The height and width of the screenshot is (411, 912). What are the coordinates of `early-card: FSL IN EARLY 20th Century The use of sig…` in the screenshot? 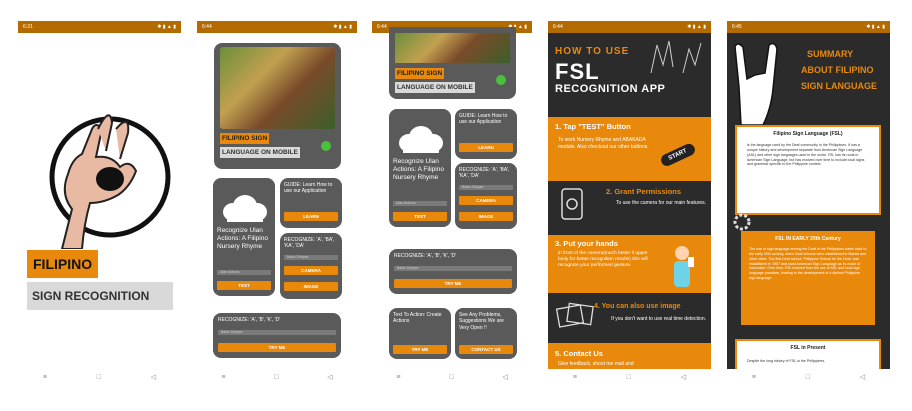 It's located at (808, 278).